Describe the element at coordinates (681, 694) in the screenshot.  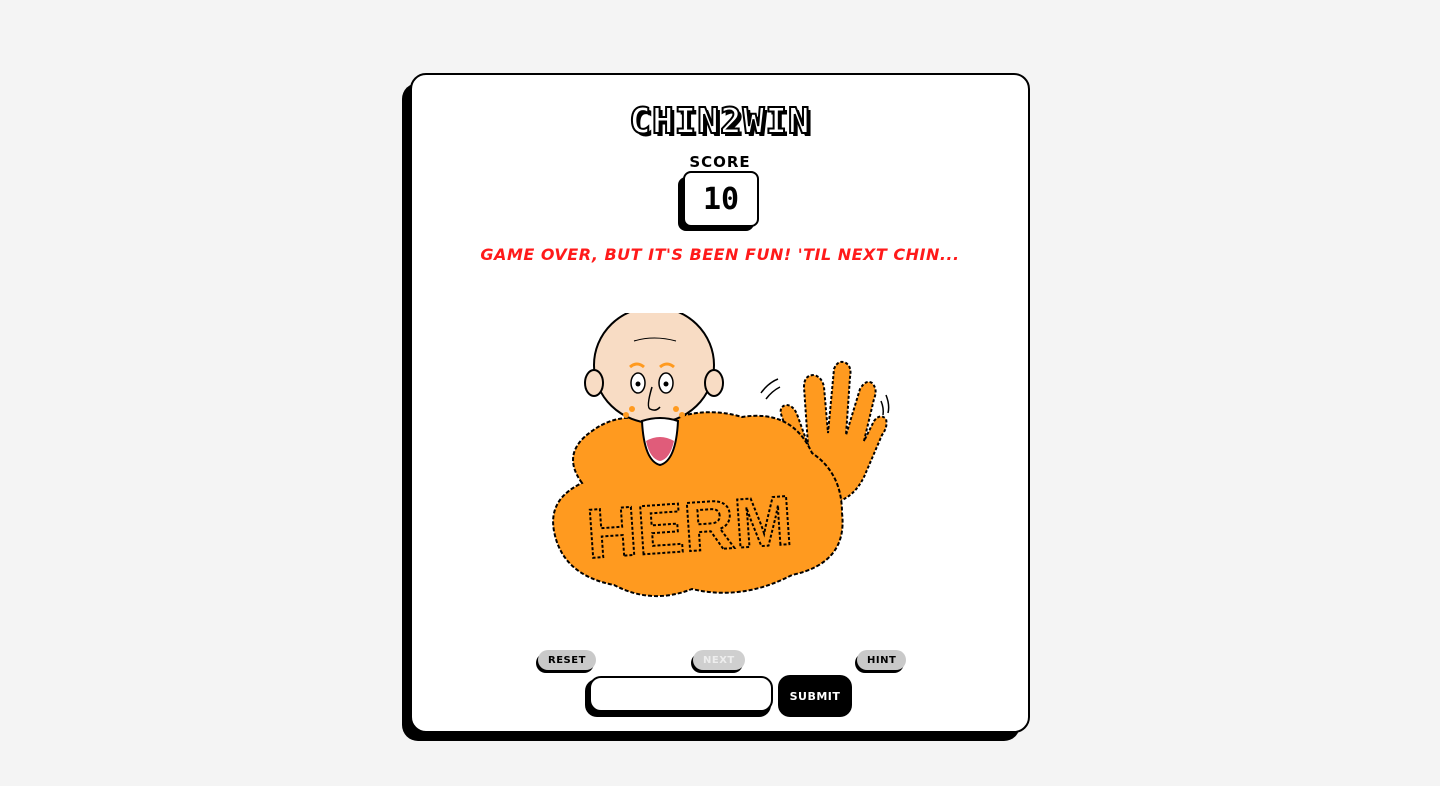
I see `answer-input` at that location.